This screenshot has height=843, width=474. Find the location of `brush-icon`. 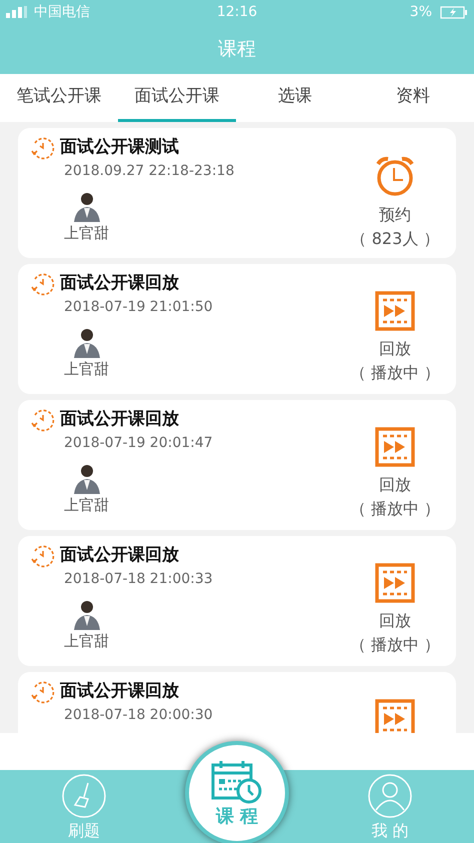

brush-icon is located at coordinates (84, 796).